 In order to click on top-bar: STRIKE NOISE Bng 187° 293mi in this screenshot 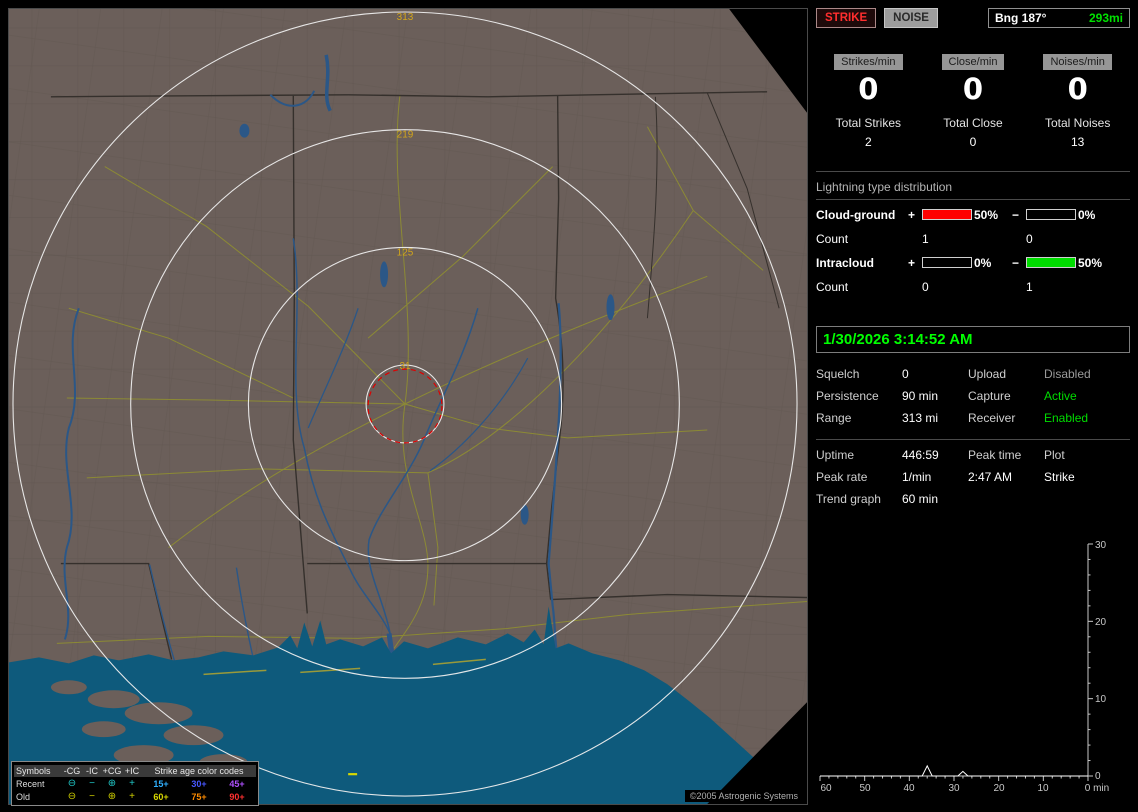, I will do `click(973, 18)`.